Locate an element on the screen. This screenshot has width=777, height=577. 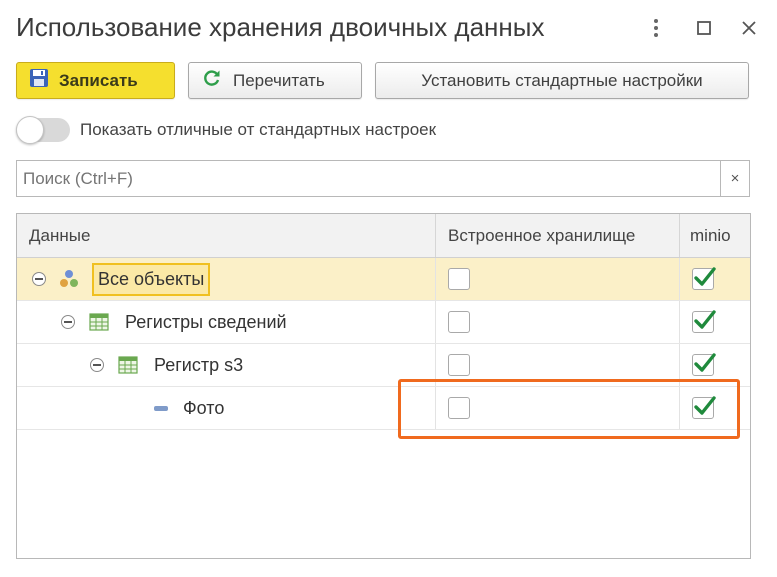
window-title: Использование хранения двоичных данных is located at coordinates (280, 27).